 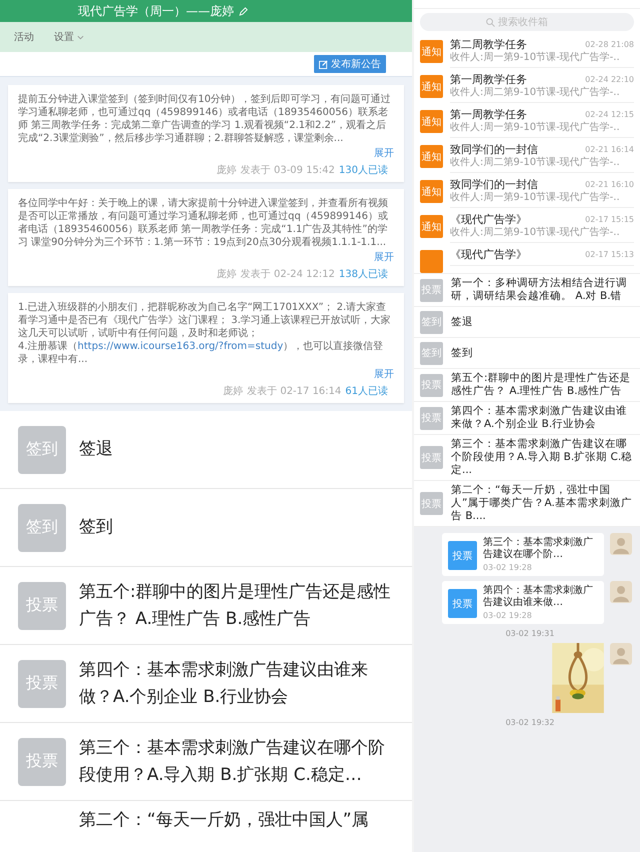 I want to click on timestamp: 03-02 19:31, so click(x=530, y=633).